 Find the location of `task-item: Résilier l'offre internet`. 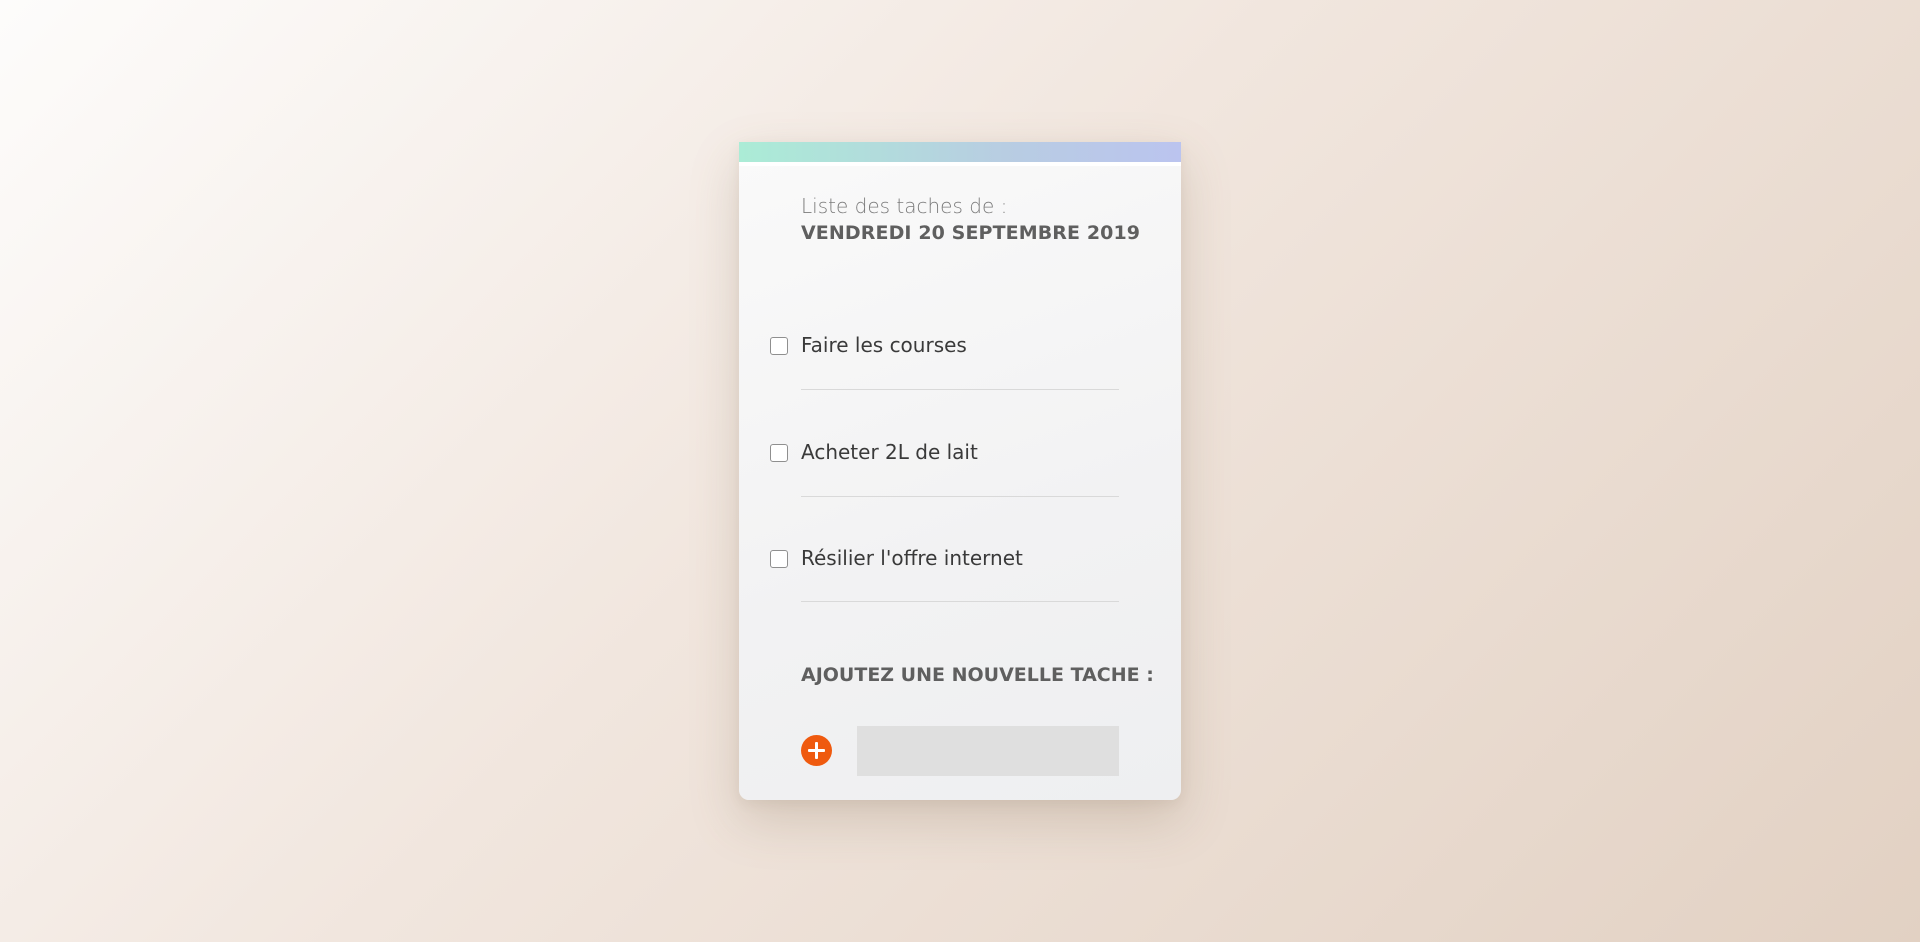

task-item: Résilier l'offre internet is located at coordinates (960, 560).